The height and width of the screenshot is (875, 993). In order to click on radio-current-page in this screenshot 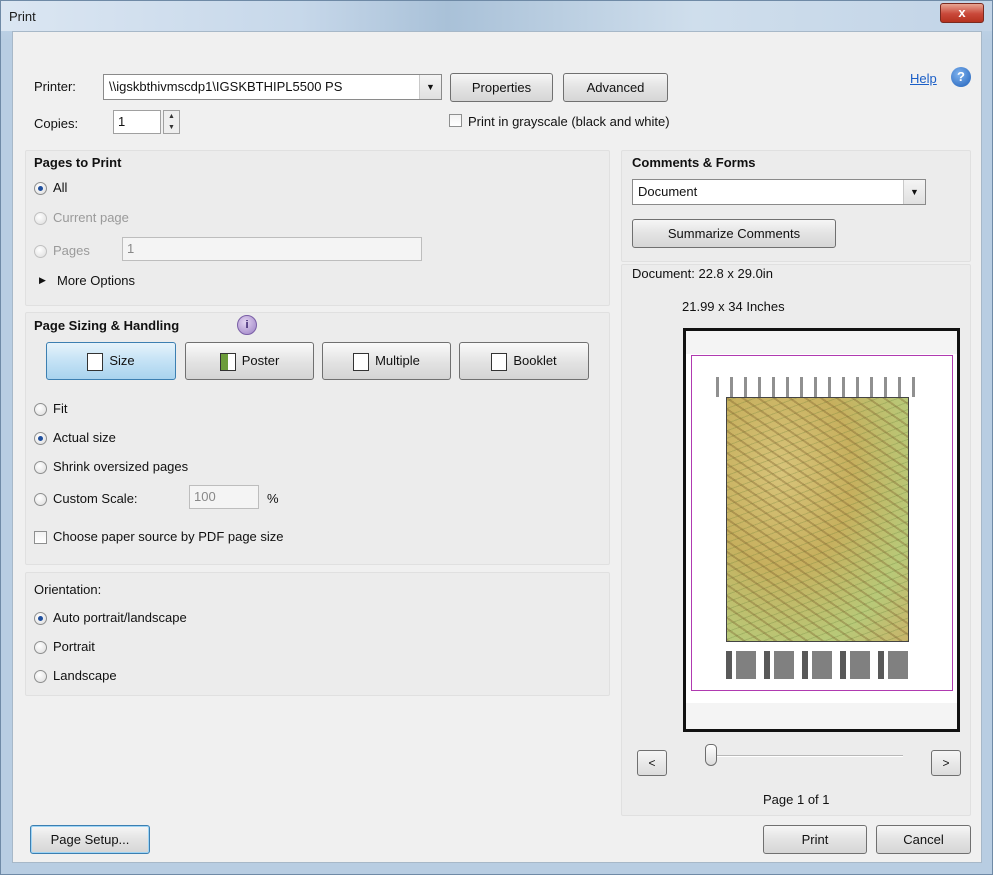, I will do `click(40, 218)`.